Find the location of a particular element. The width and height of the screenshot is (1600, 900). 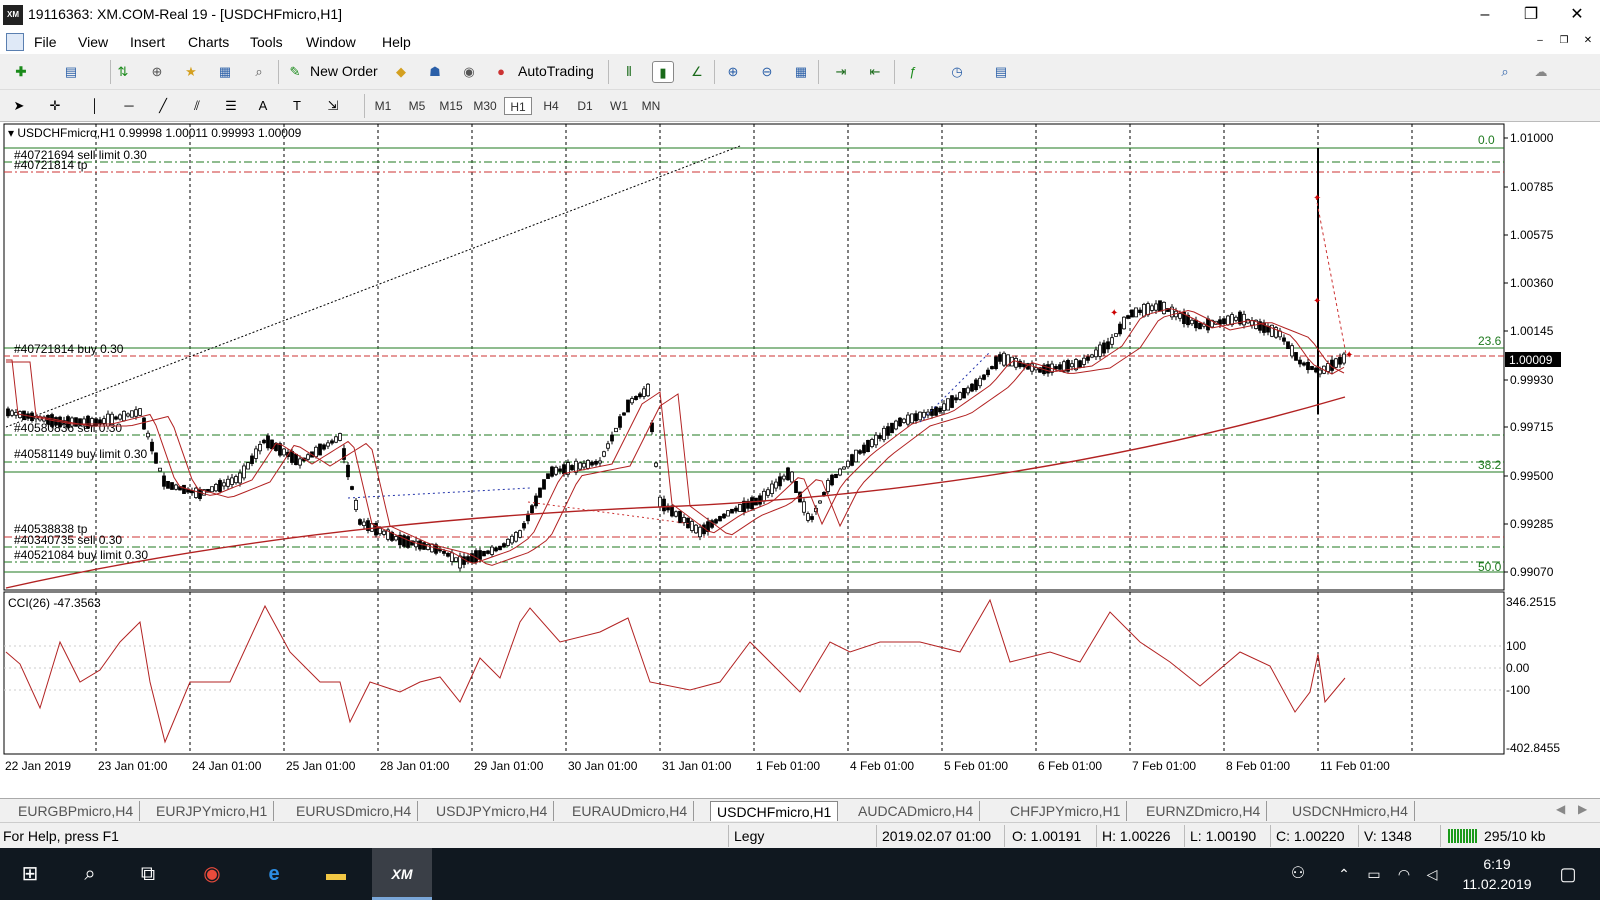

cursor-icon: ➤ is located at coordinates (19, 106).